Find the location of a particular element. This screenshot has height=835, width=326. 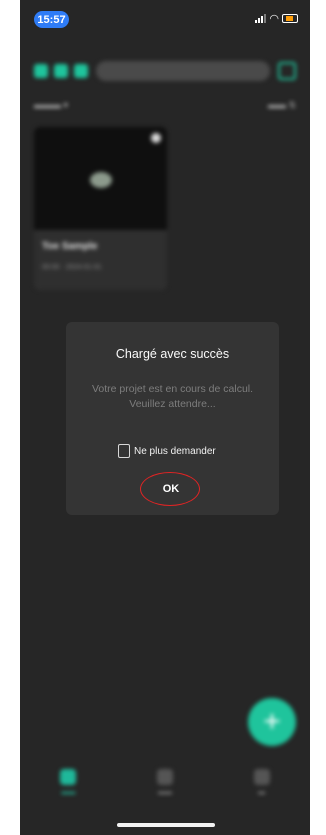

dialog-title: Chargé avec succès is located at coordinates (172, 354).